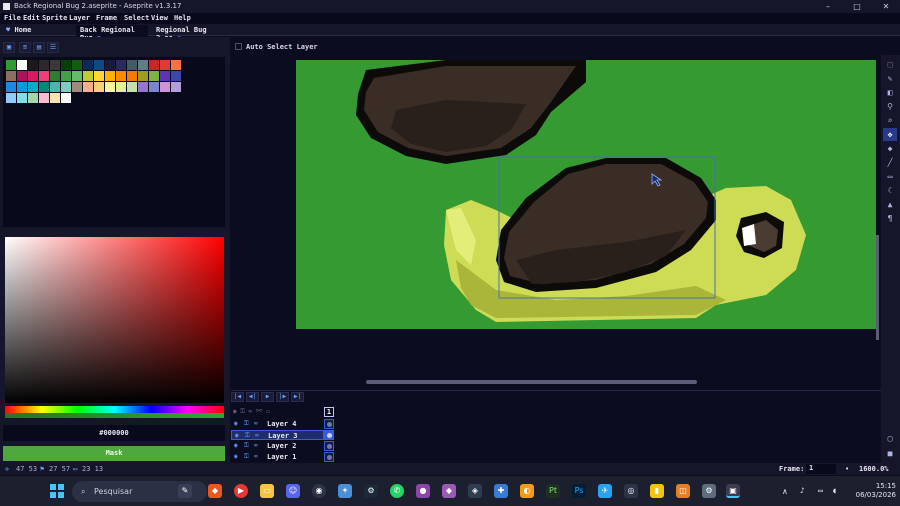 The image size is (900, 506). I want to click on palette-lock-icon: ▣, so click(9, 47).